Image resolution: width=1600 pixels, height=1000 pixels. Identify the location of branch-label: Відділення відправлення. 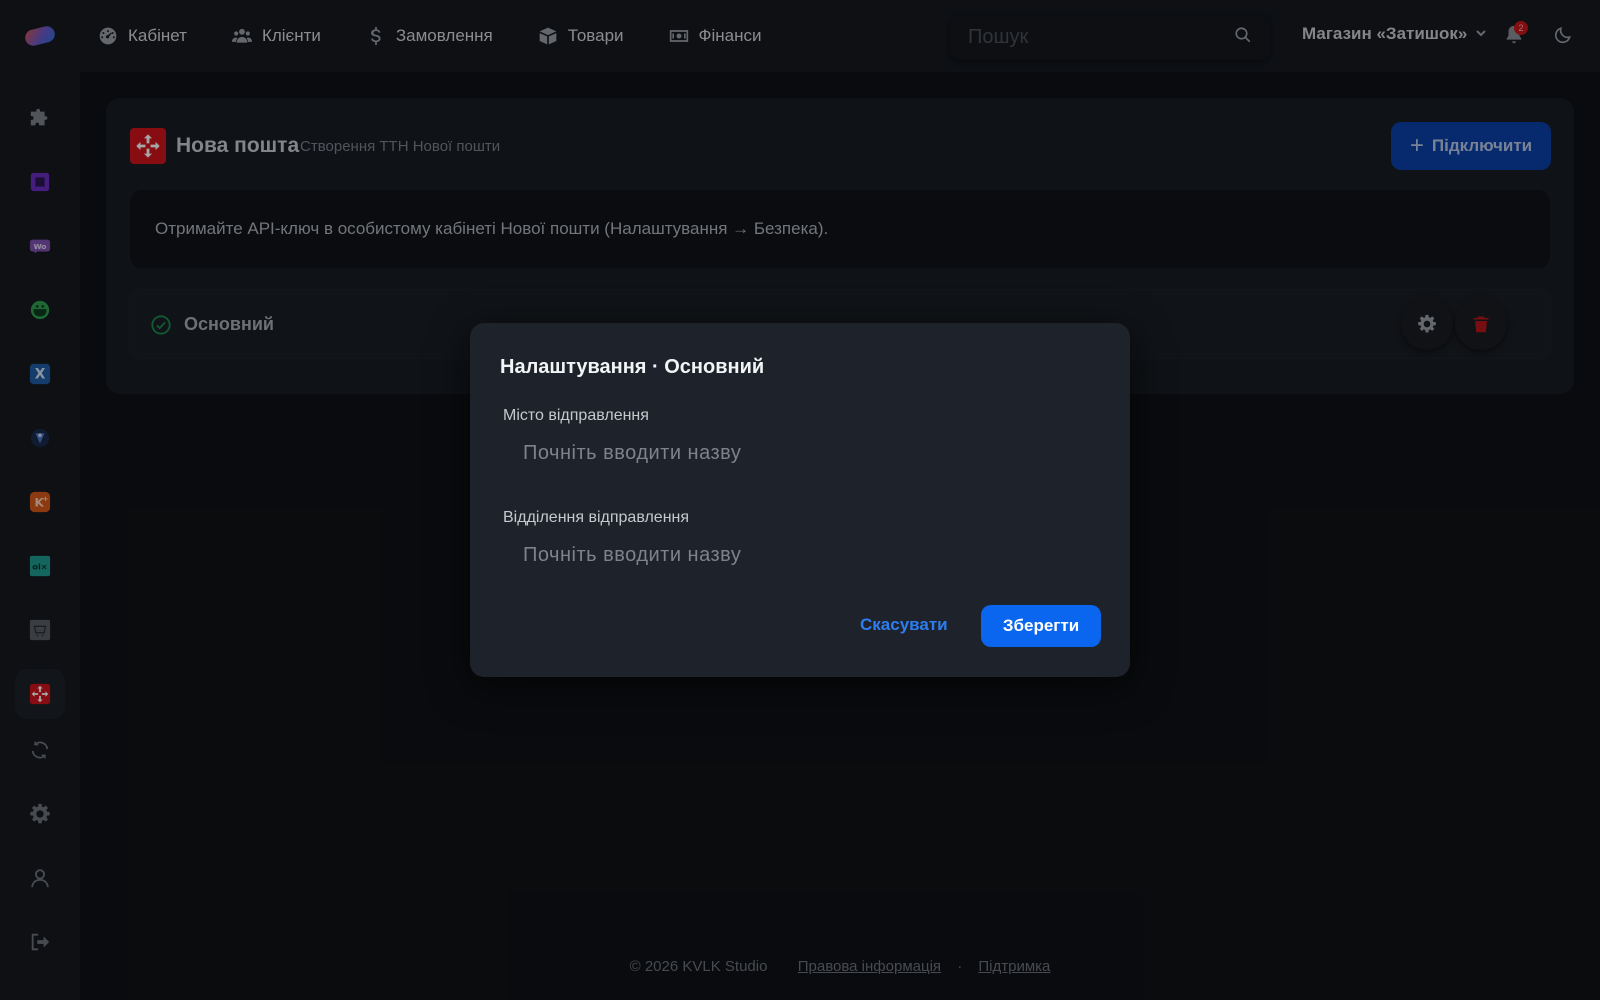
(596, 517).